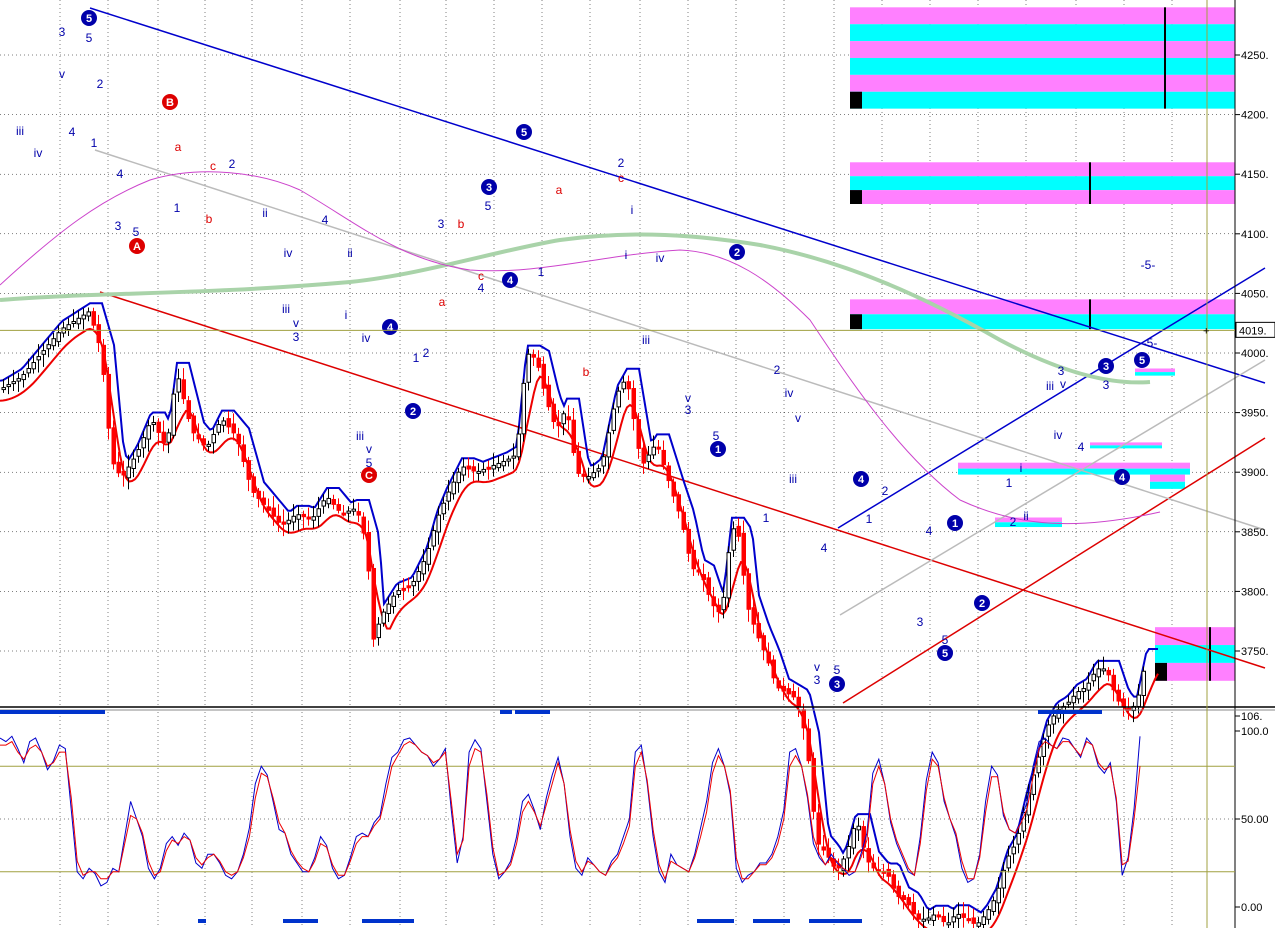 This screenshot has width=1275, height=928. I want to click on wave-label: iii, so click(286, 309).